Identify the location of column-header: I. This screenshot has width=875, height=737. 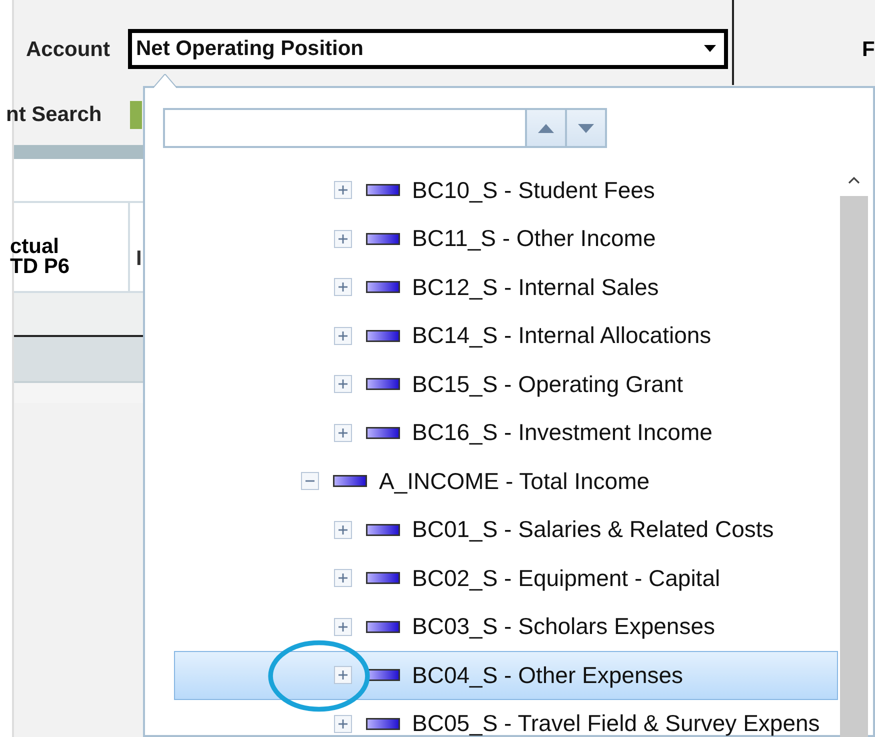
(139, 259).